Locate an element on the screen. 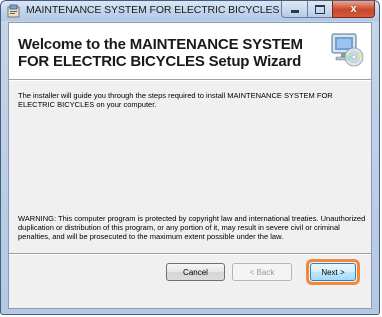  button-separator is located at coordinates (190, 254).